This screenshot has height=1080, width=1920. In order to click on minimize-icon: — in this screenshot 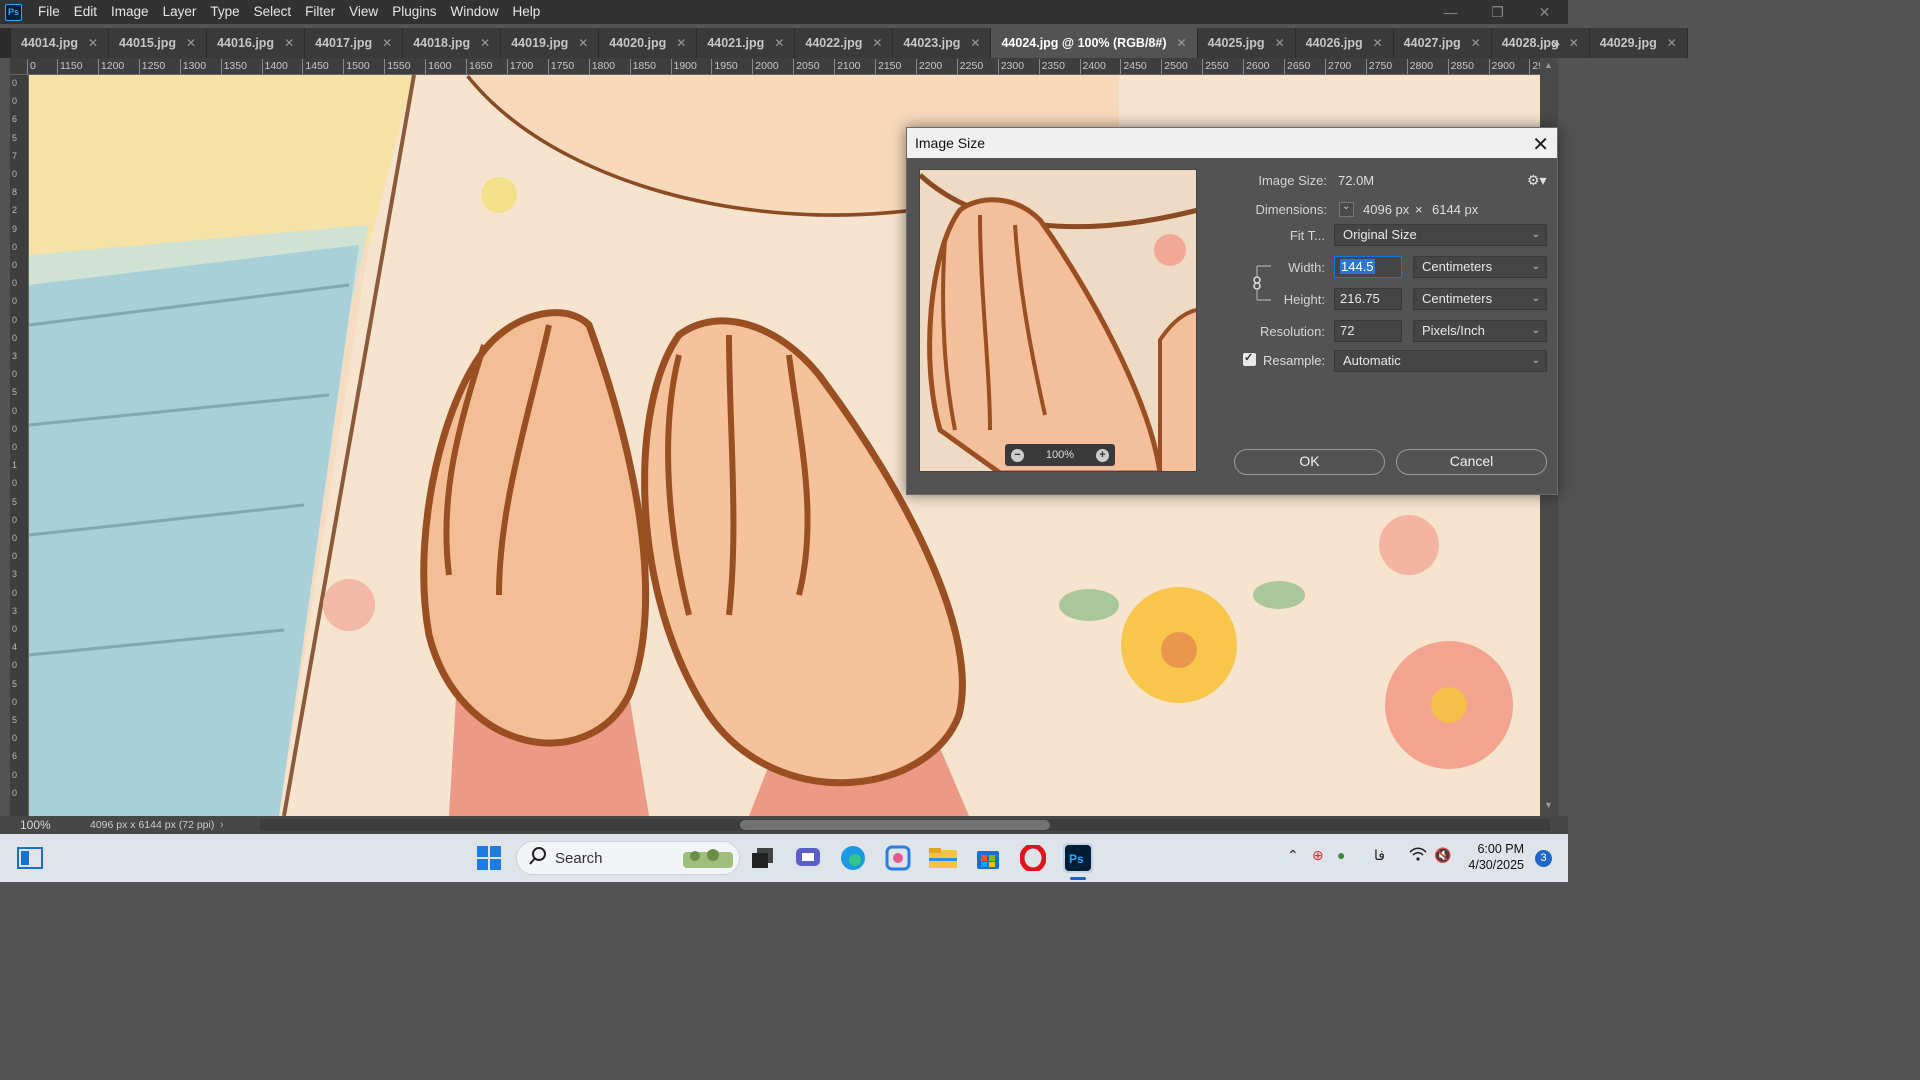, I will do `click(1450, 12)`.